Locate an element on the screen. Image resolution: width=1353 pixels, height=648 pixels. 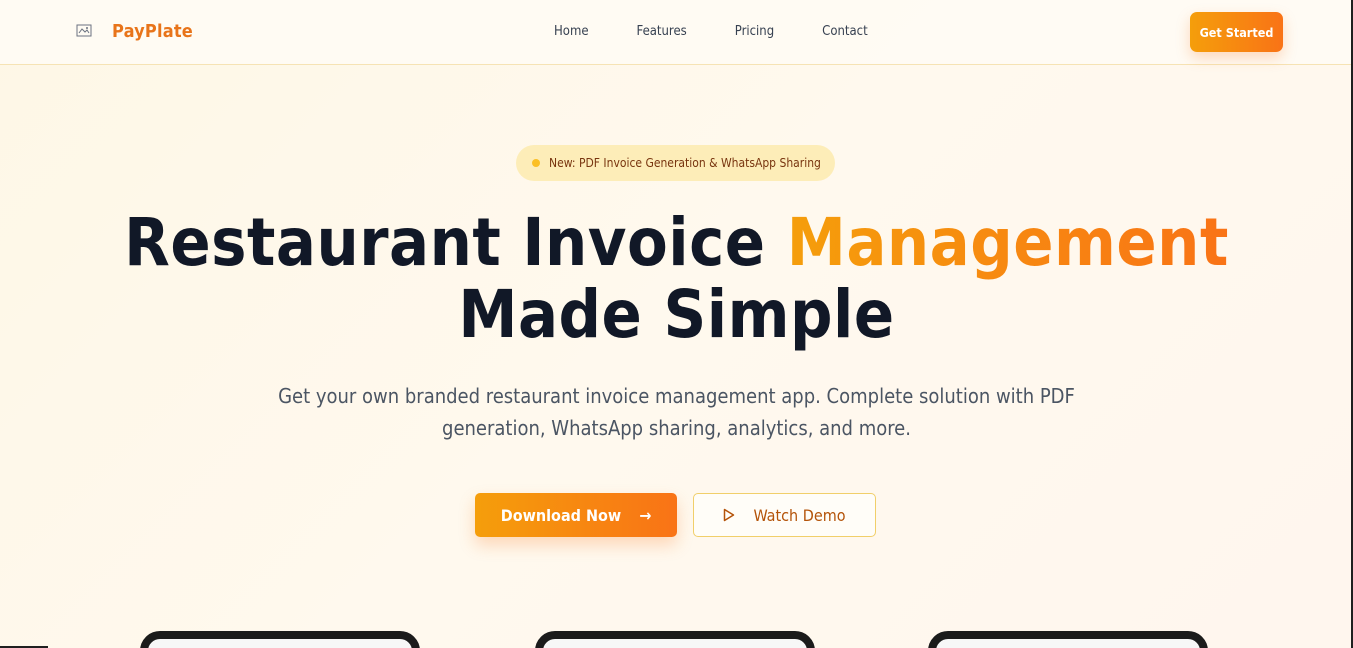
nav-link-features: Features is located at coordinates (662, 32).